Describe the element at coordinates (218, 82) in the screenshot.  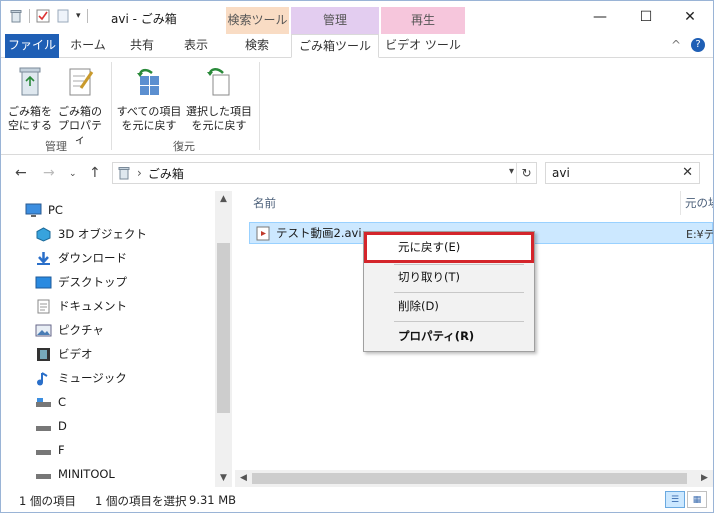
I see `restore-selected-icon` at that location.